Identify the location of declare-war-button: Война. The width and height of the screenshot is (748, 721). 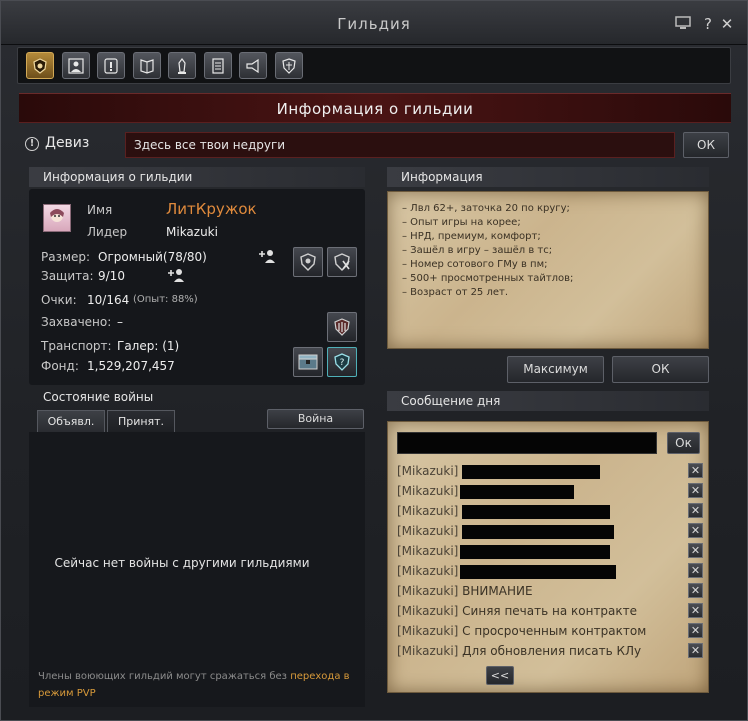
(315, 419).